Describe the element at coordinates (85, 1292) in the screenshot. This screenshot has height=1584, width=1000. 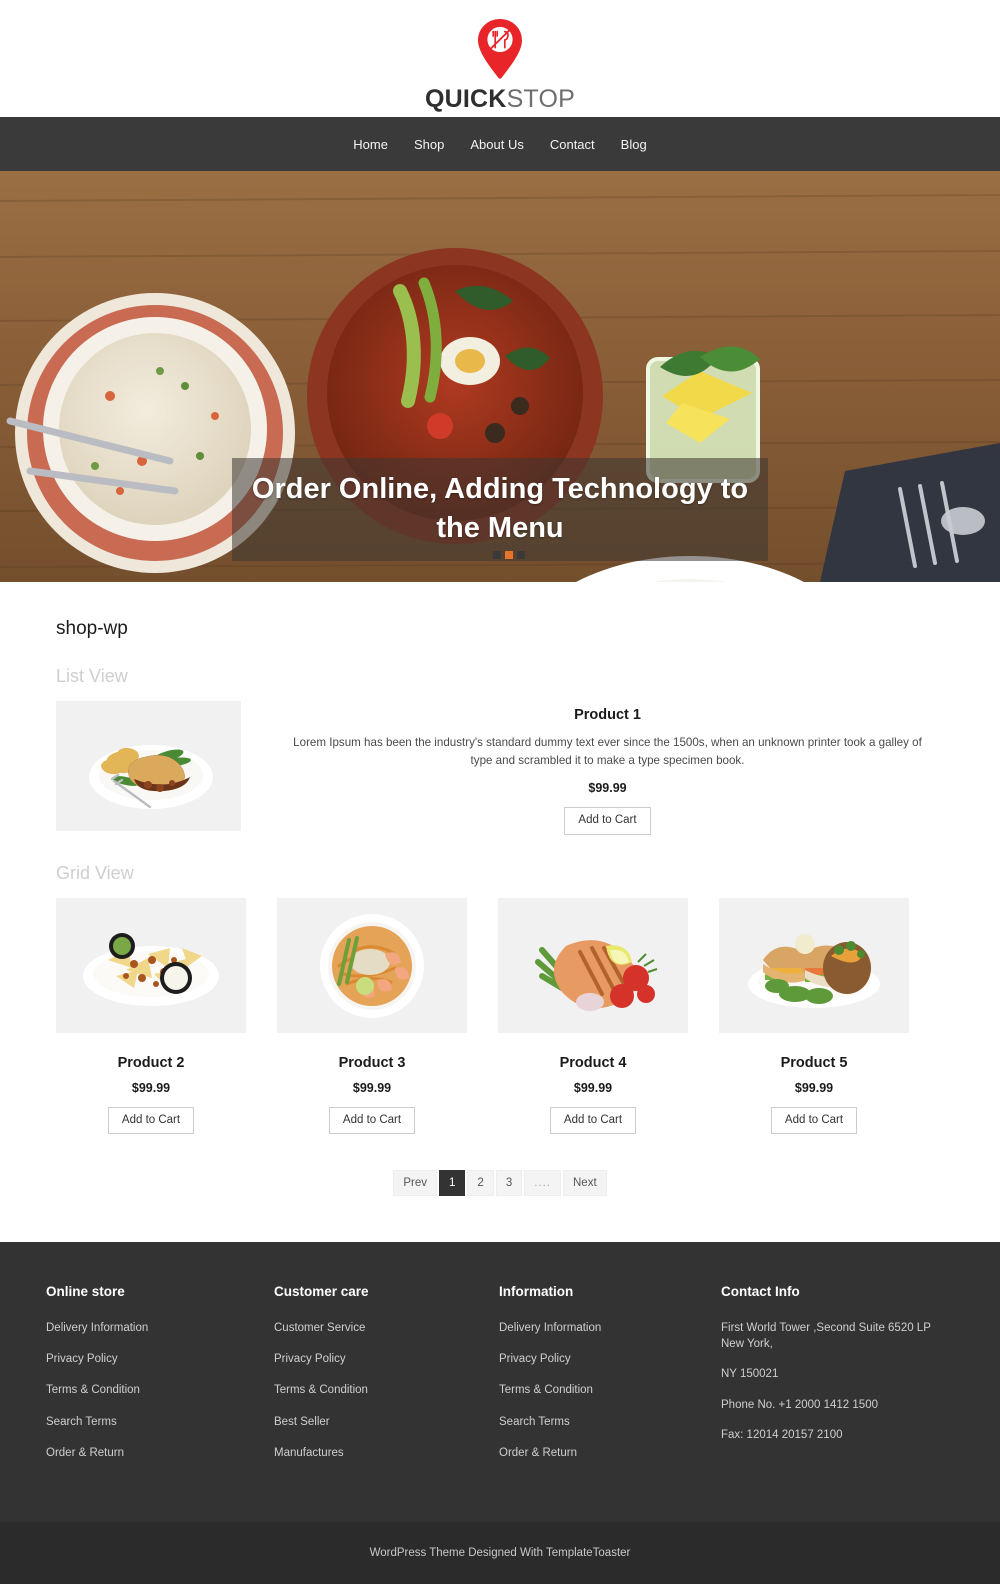
I see `footer-column-title: Online store` at that location.